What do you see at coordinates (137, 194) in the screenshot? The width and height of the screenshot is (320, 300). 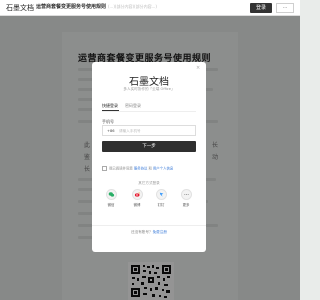 I see `weibo-icon` at bounding box center [137, 194].